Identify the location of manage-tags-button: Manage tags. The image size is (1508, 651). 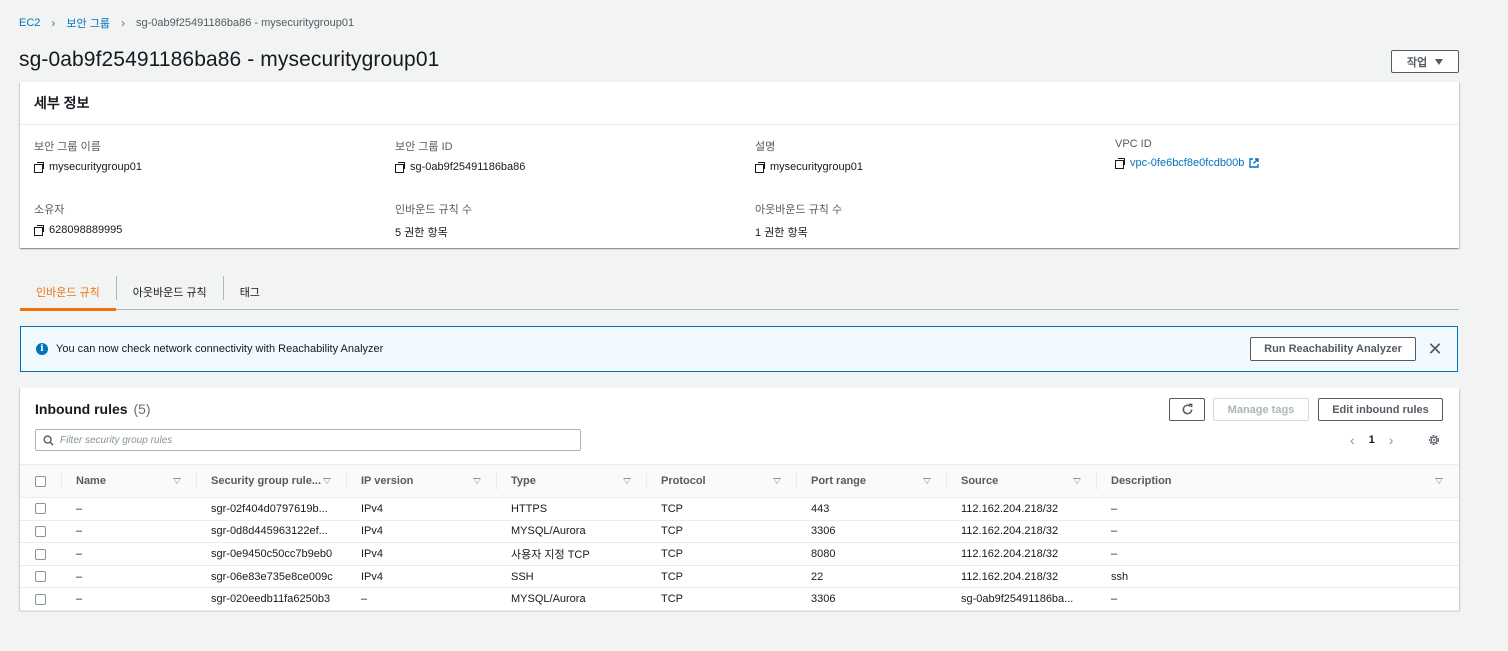
(1261, 409).